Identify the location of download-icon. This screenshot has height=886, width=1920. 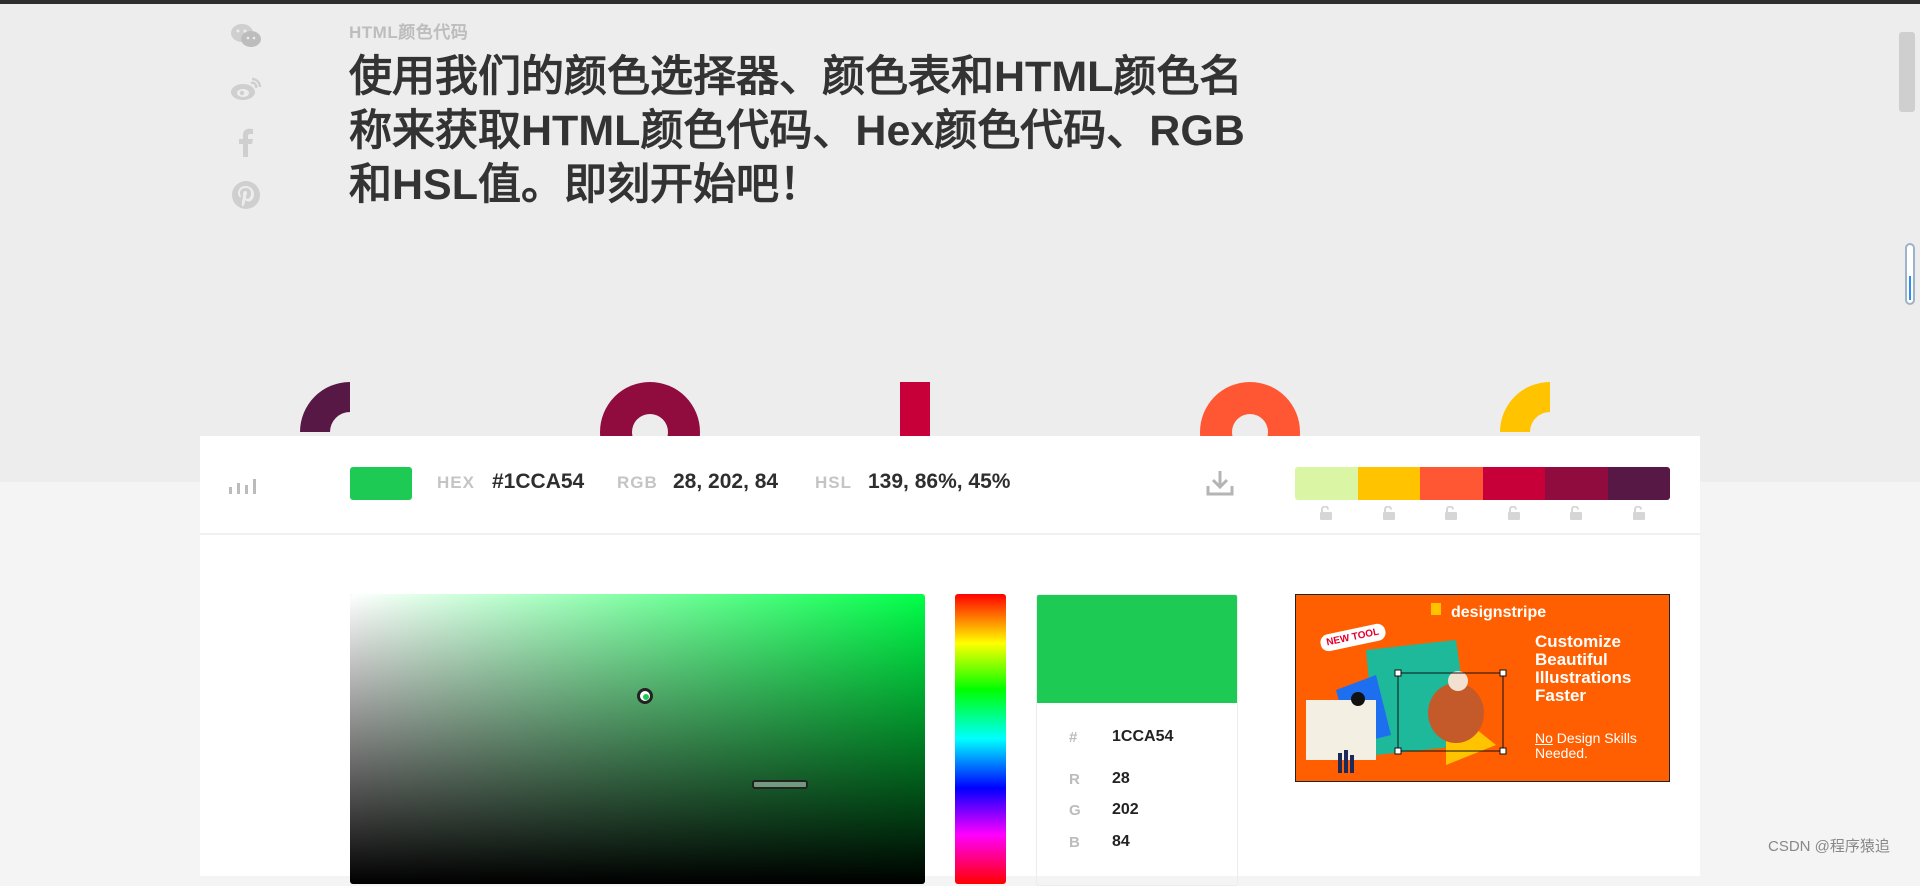
(1220, 483).